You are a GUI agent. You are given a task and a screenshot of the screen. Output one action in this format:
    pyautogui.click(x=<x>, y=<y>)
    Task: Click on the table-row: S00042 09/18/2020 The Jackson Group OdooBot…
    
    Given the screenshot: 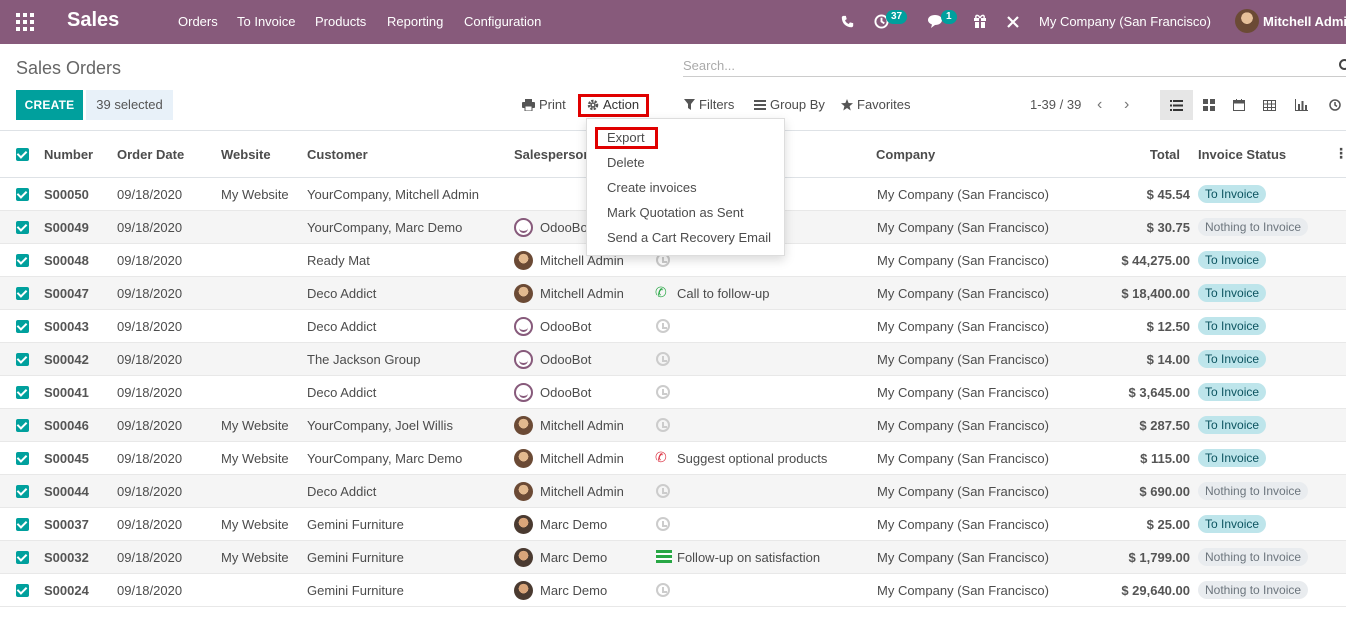 What is the action you would take?
    pyautogui.click(x=673, y=359)
    